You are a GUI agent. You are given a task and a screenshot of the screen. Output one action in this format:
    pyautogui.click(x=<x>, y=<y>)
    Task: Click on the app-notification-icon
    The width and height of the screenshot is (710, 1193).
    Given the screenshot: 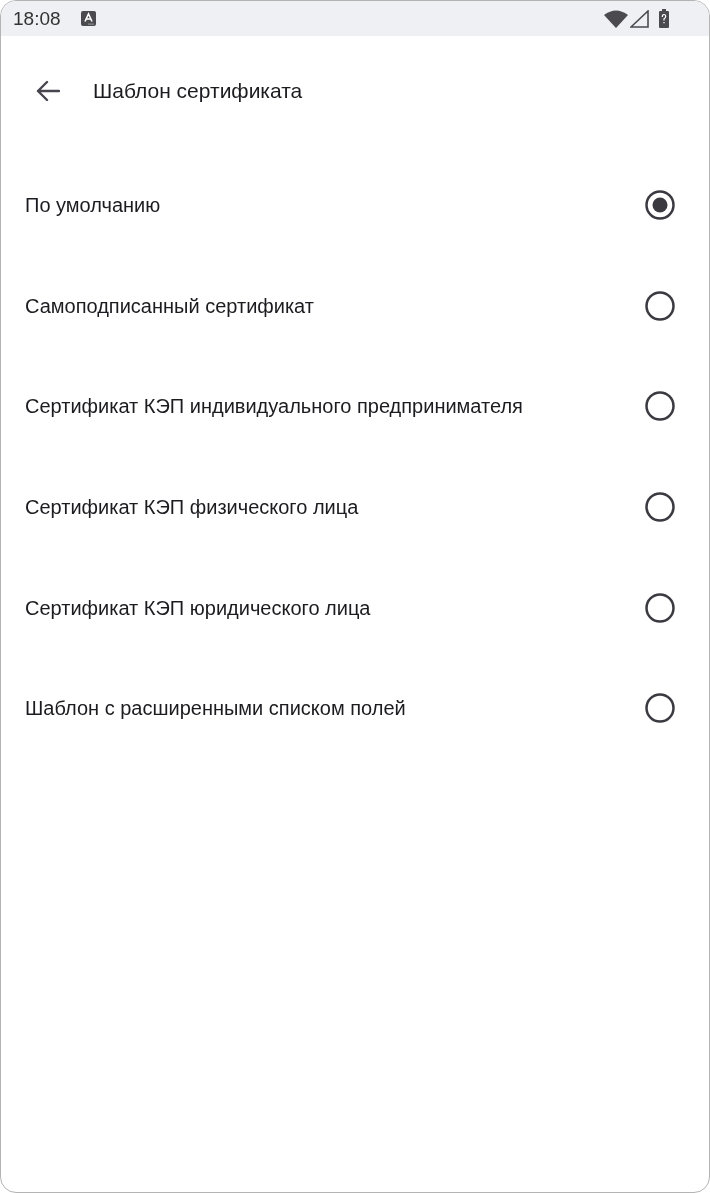 What is the action you would take?
    pyautogui.click(x=88, y=18)
    